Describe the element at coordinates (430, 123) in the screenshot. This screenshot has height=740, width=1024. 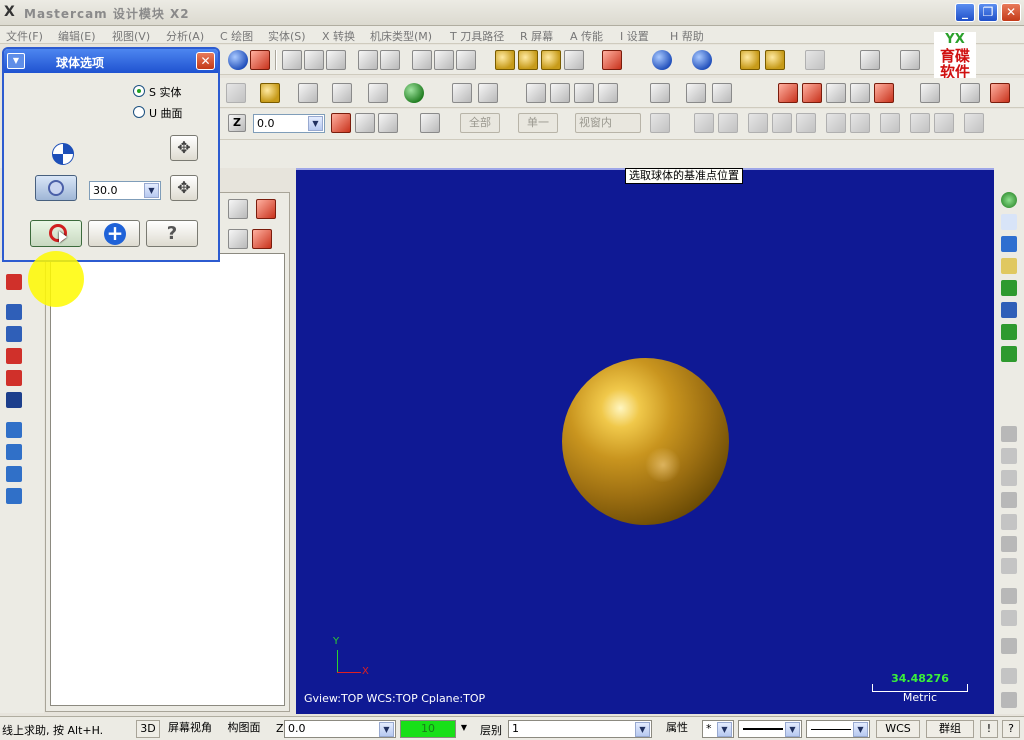
I see `help-icon` at that location.